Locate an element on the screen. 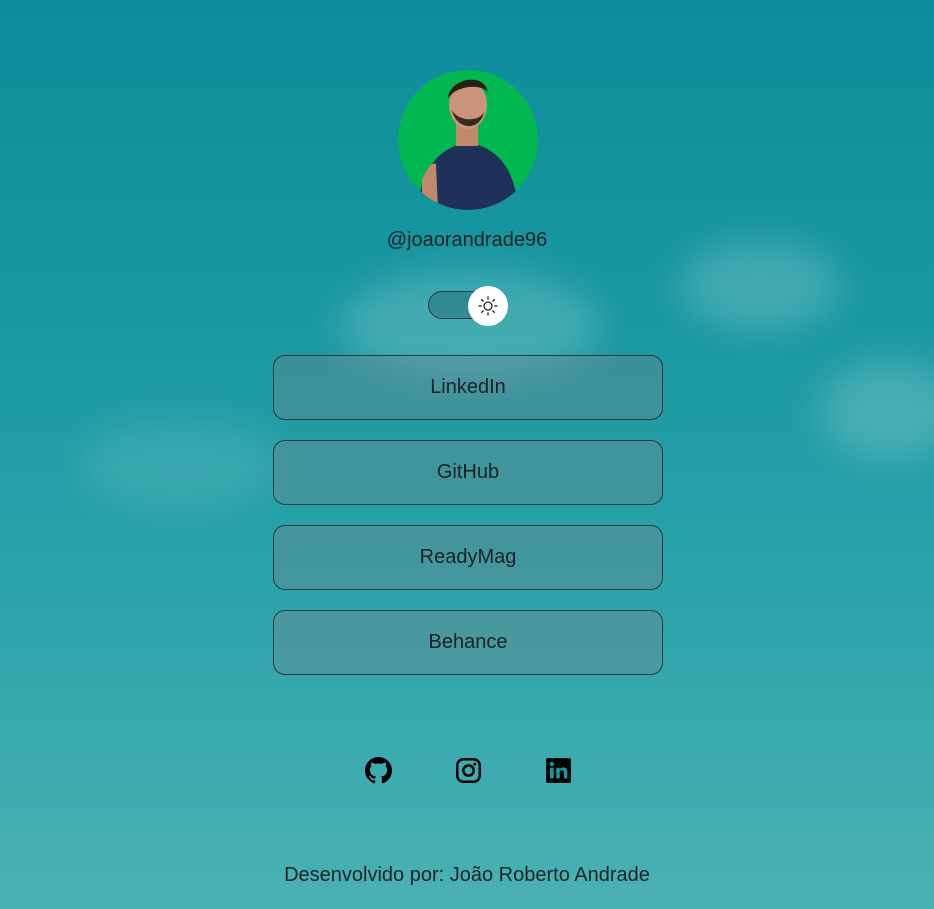 This screenshot has height=909, width=934. avatar is located at coordinates (468, 140).